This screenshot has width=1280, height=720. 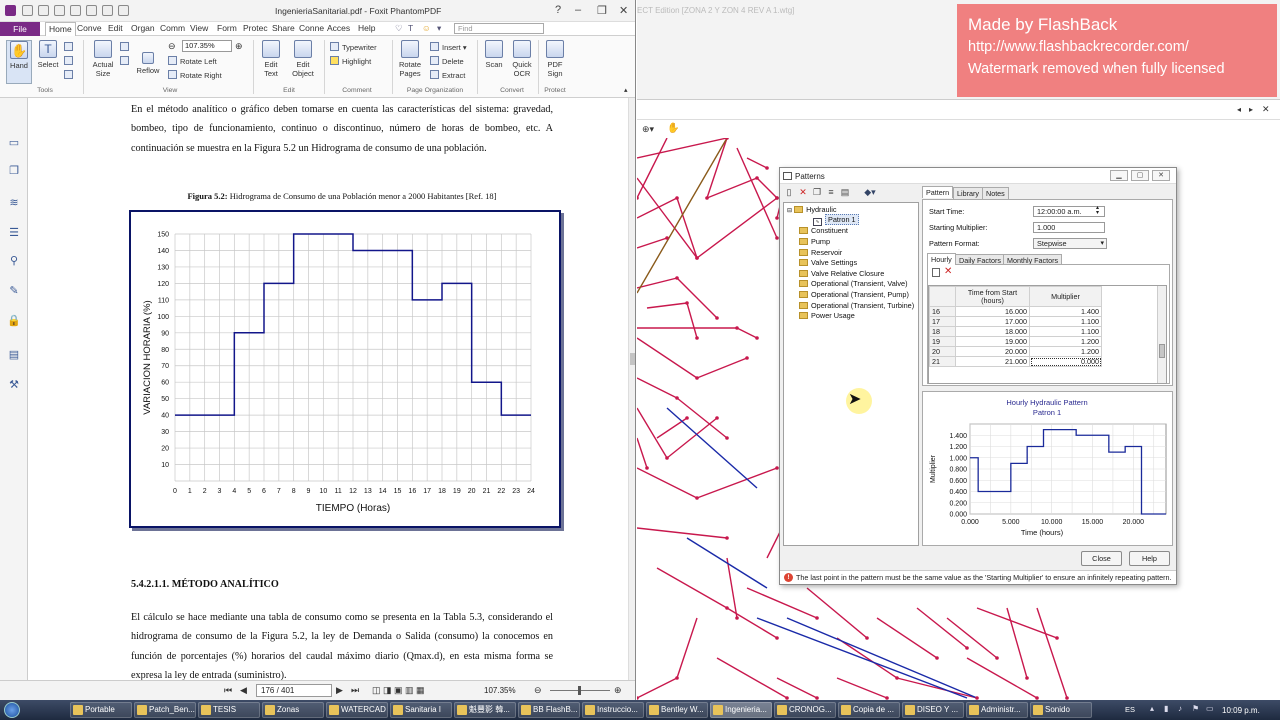 What do you see at coordinates (626, 90) in the screenshot?
I see `ribbon-collapse-icon: ▴` at bounding box center [626, 90].